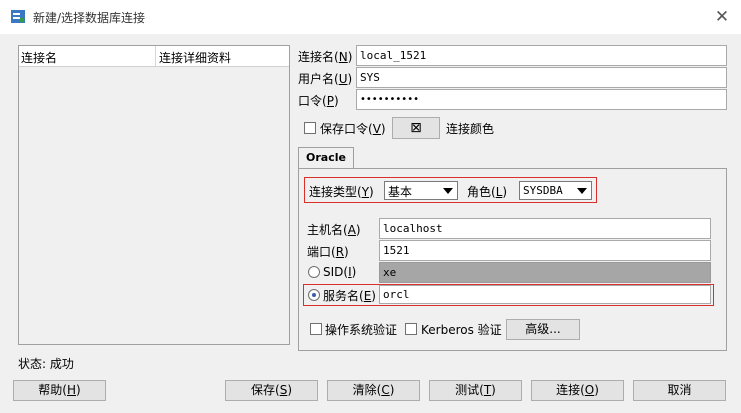  Describe the element at coordinates (461, 330) in the screenshot. I see `kerberos-auth-label: Kerberos 验证` at that location.